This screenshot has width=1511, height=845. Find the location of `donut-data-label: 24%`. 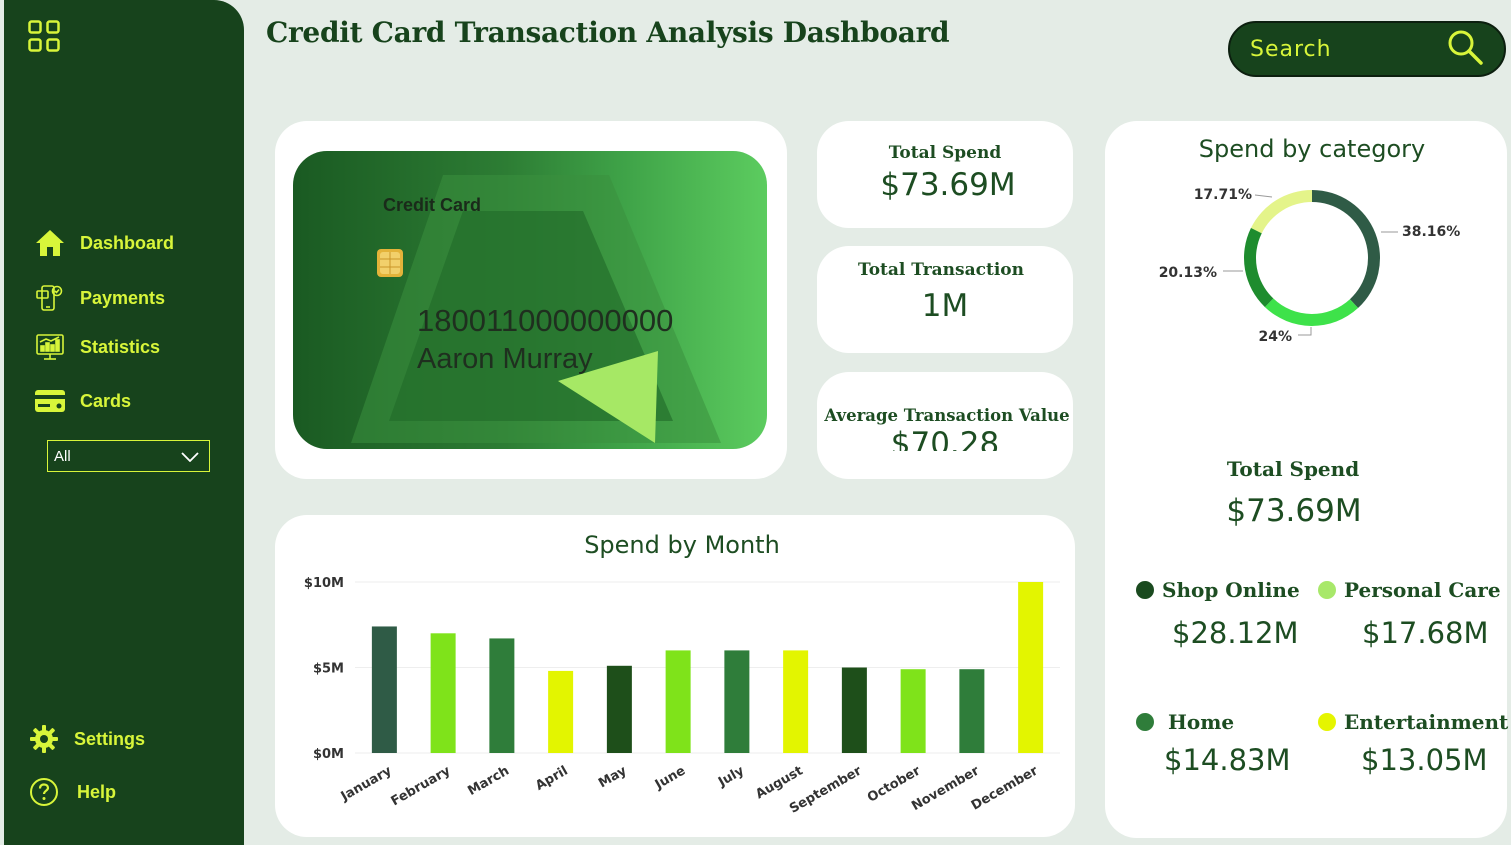

donut-data-label: 24% is located at coordinates (1275, 337).